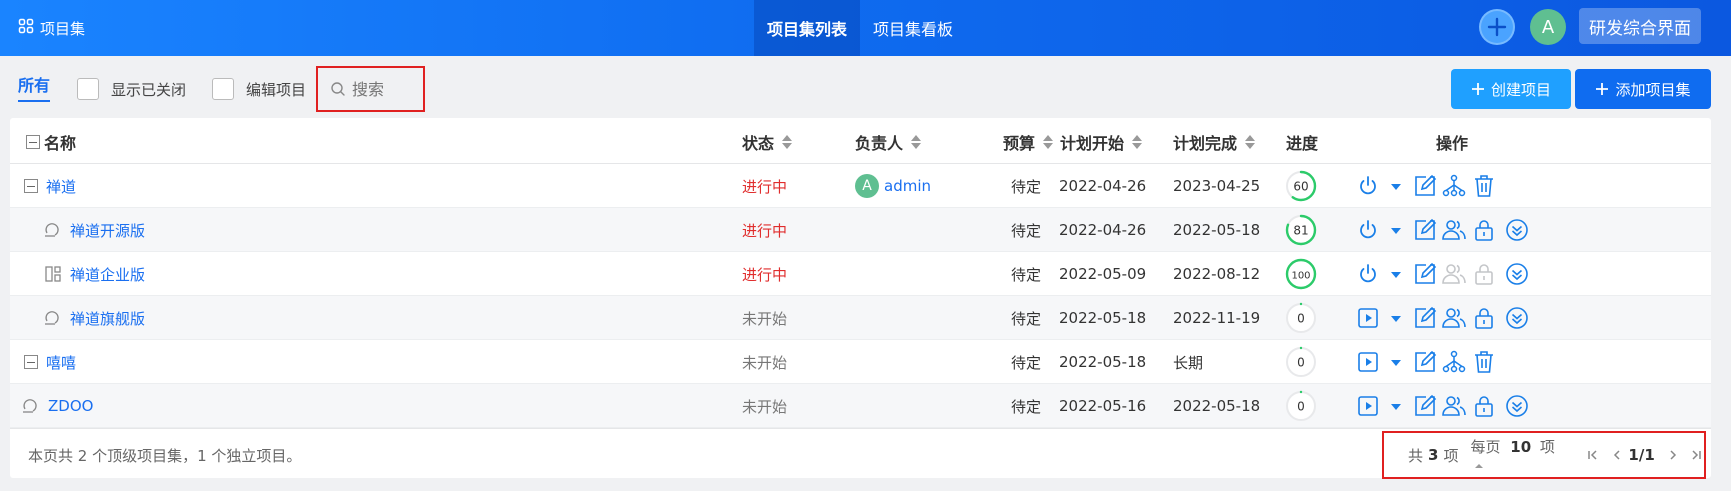 This screenshot has width=1731, height=491. Describe the element at coordinates (1593, 455) in the screenshot. I see `first-page-icon` at that location.